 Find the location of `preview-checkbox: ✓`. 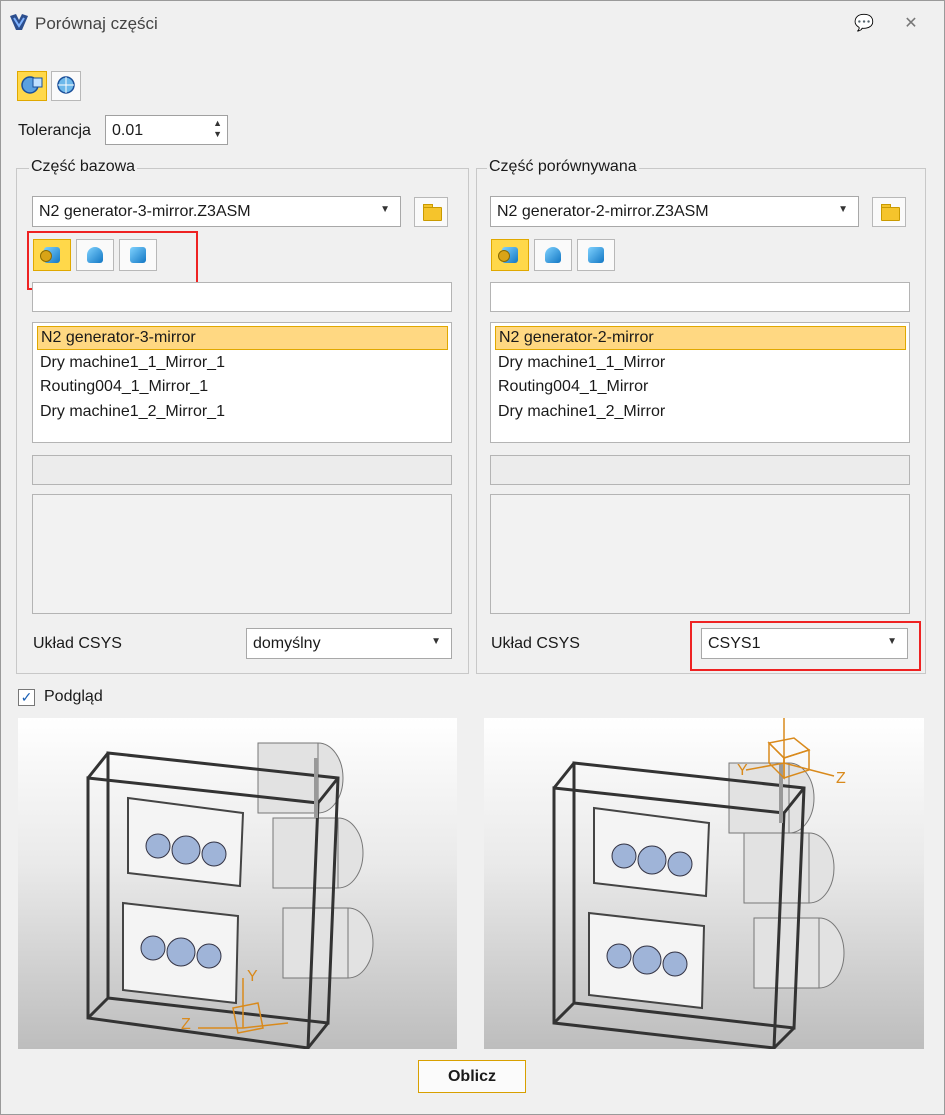

preview-checkbox: ✓ is located at coordinates (26, 697).